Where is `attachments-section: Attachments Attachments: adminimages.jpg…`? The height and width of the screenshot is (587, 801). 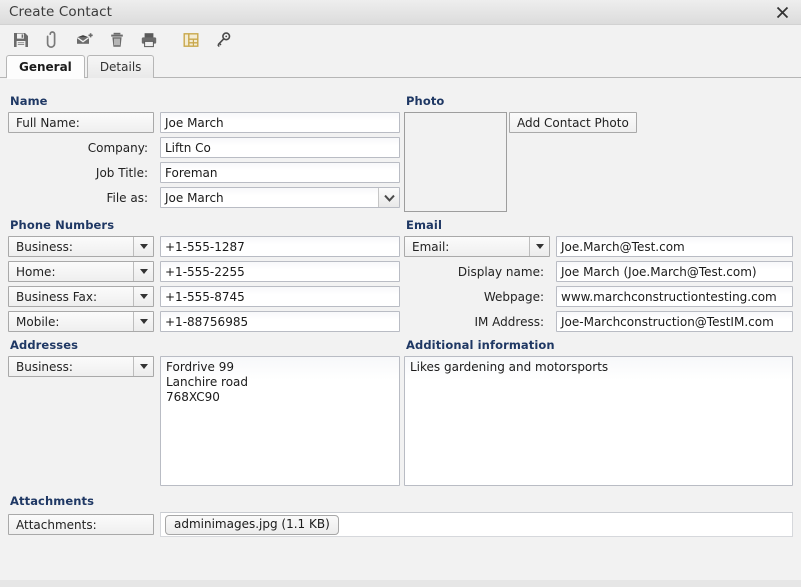
attachments-section: Attachments Attachments: adminimages.jpg… is located at coordinates (400, 515).